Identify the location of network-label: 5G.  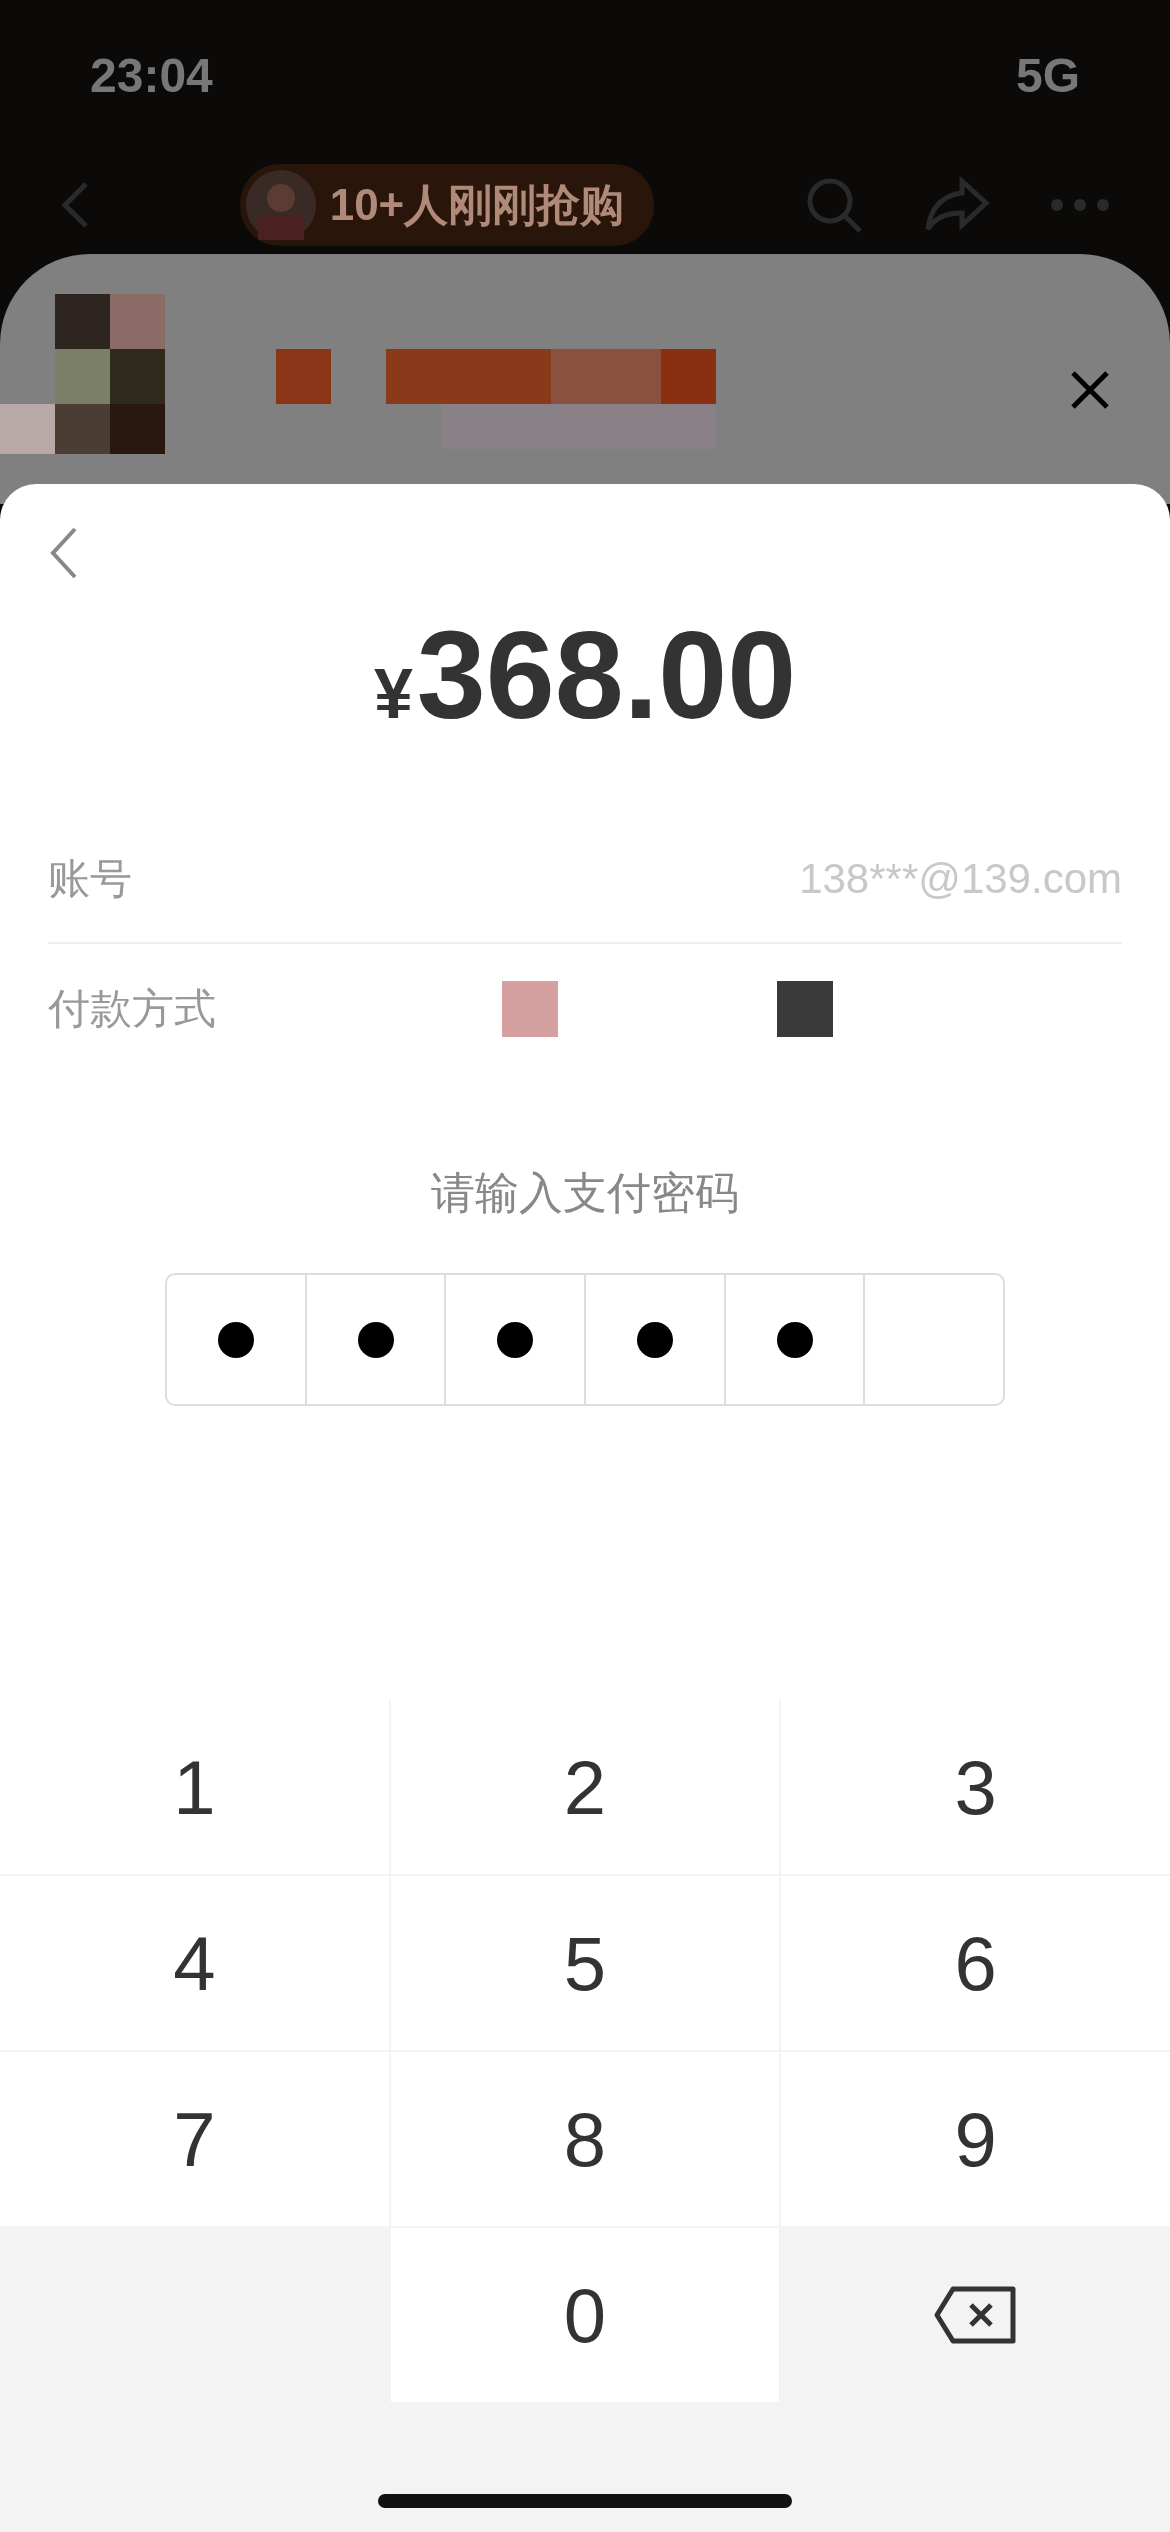
(1047, 75).